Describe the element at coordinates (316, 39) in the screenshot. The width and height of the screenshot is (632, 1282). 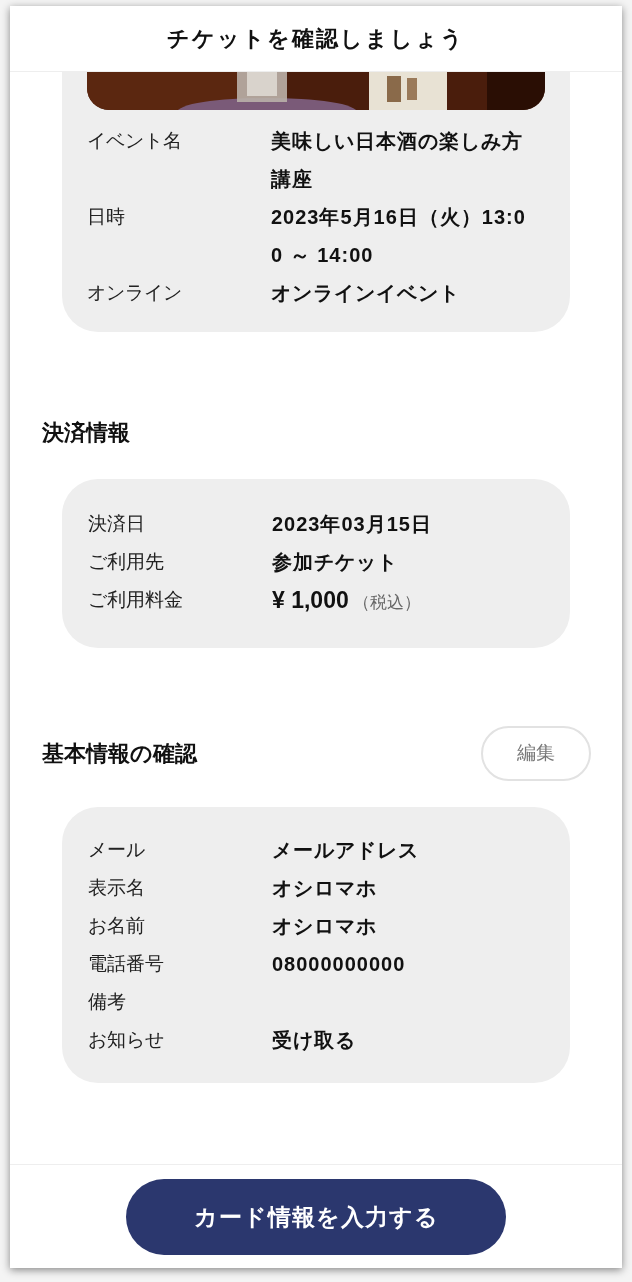
I see `page-title: チケットを確認しましょう` at that location.